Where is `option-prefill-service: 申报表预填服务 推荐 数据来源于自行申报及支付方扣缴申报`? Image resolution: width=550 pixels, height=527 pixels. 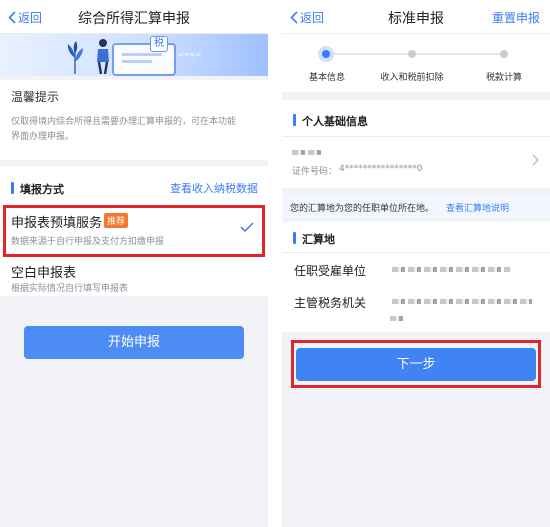
option-prefill-service: 申报表预填服务 推荐 数据来源于自行申报及支付方扣缴申报 is located at coordinates (134, 227).